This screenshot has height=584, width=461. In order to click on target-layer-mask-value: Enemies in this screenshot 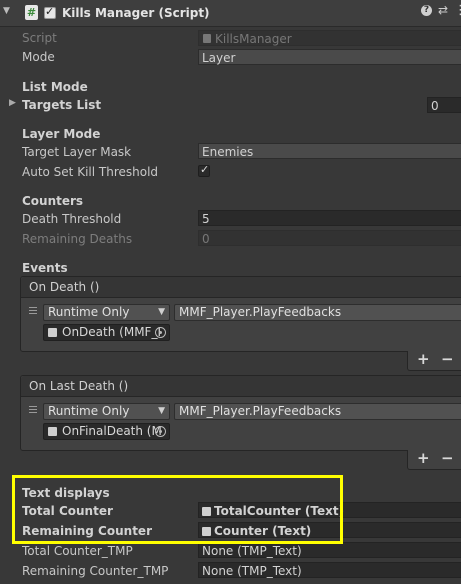, I will do `click(228, 152)`.